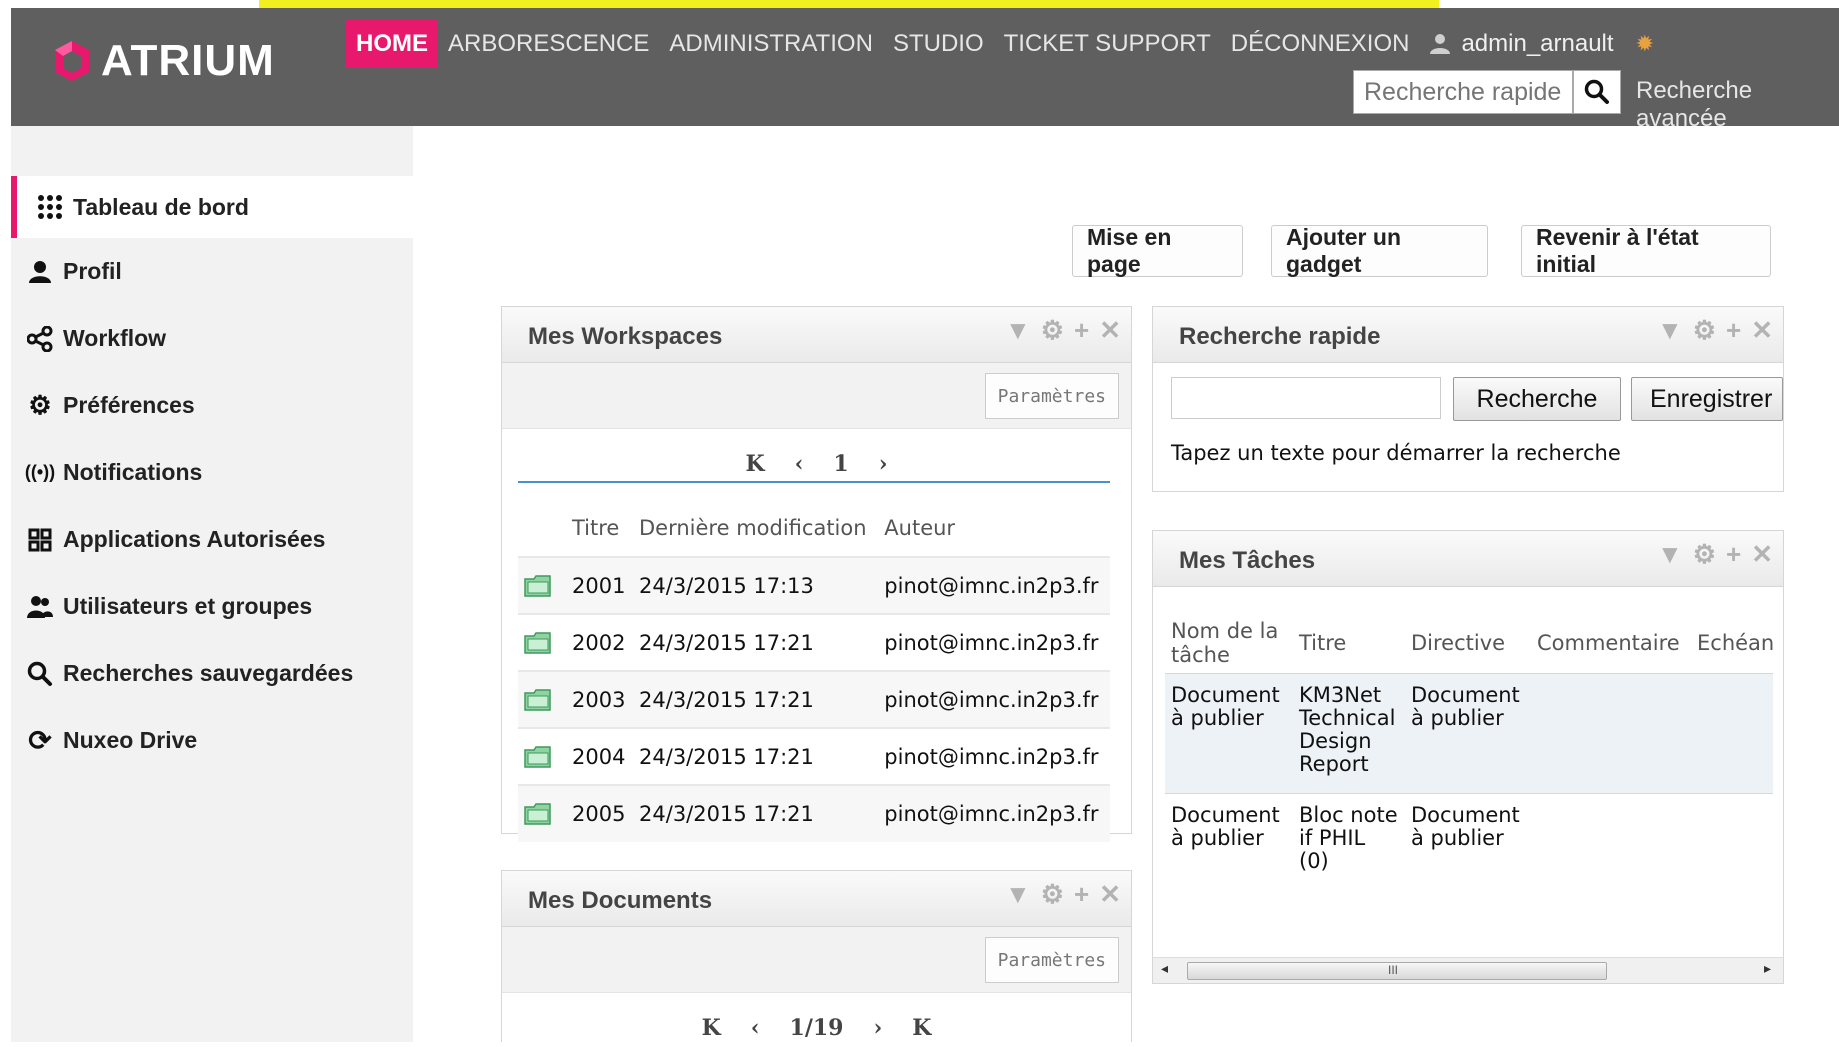 The width and height of the screenshot is (1839, 1047). I want to click on nav-ticket-support: TICKET SUPPORT, so click(1107, 44).